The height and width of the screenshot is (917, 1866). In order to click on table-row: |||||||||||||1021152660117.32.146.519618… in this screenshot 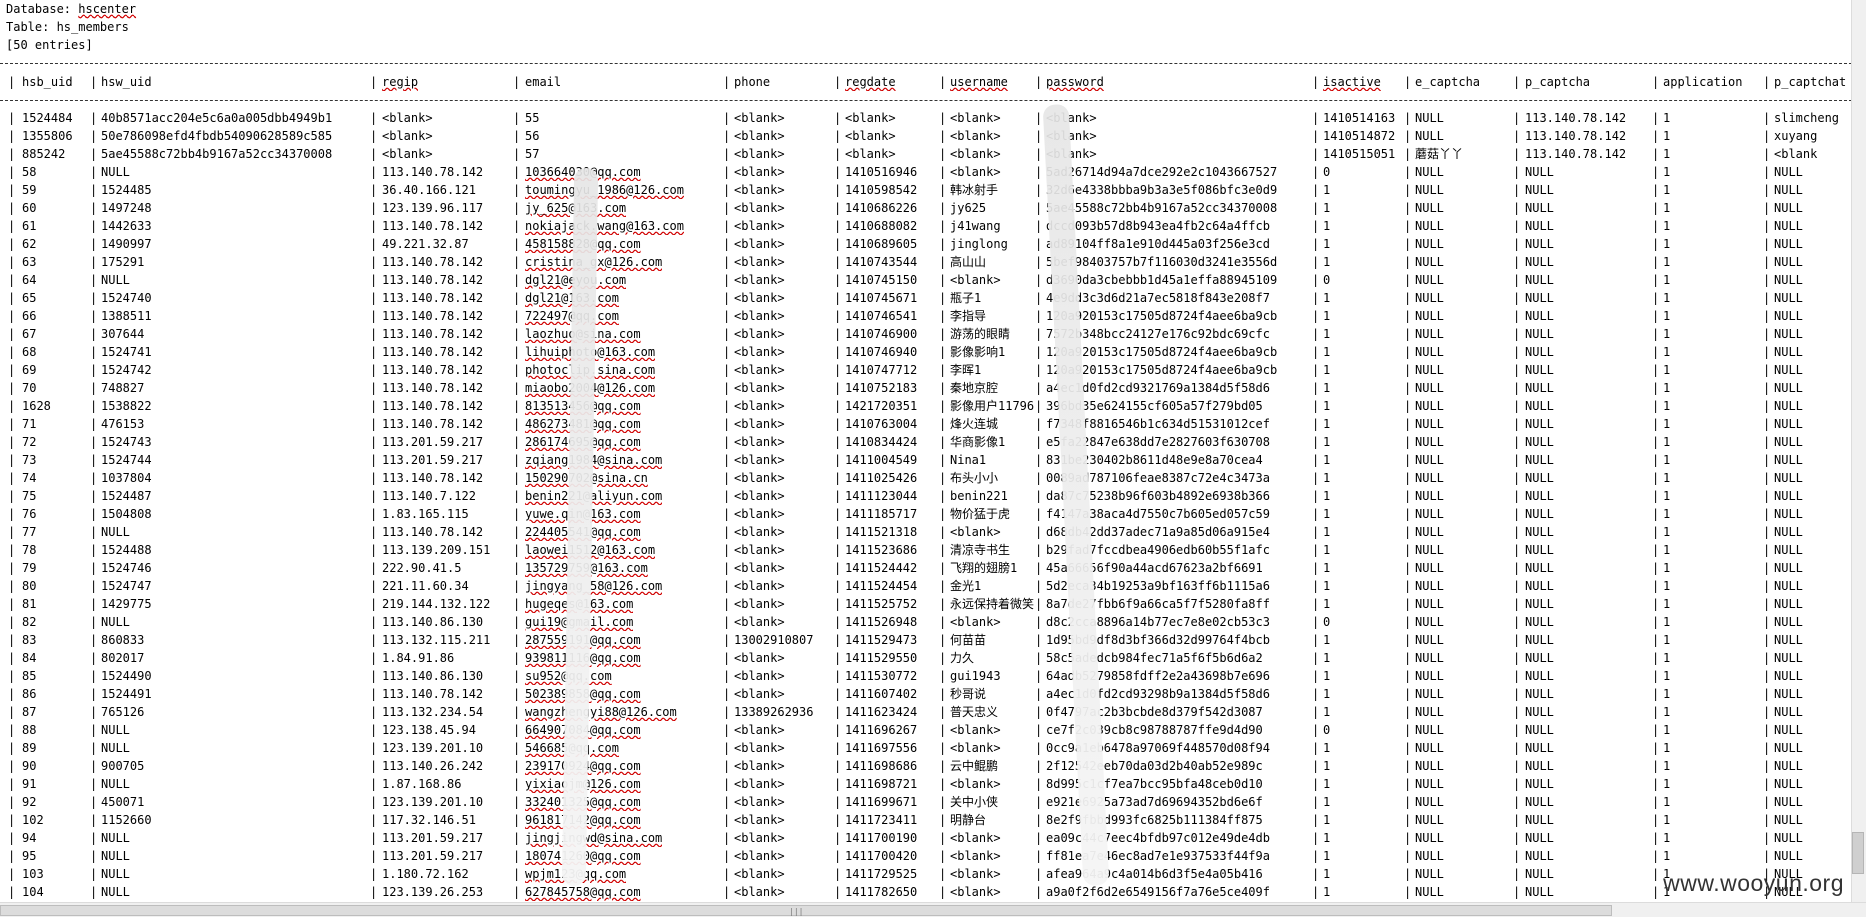, I will do `click(926, 820)`.